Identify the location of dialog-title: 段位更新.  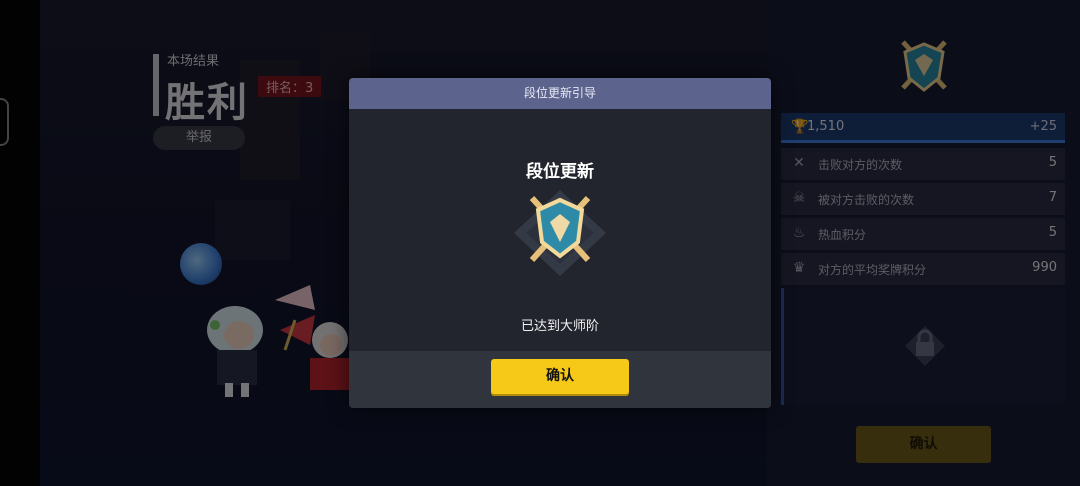
(560, 172).